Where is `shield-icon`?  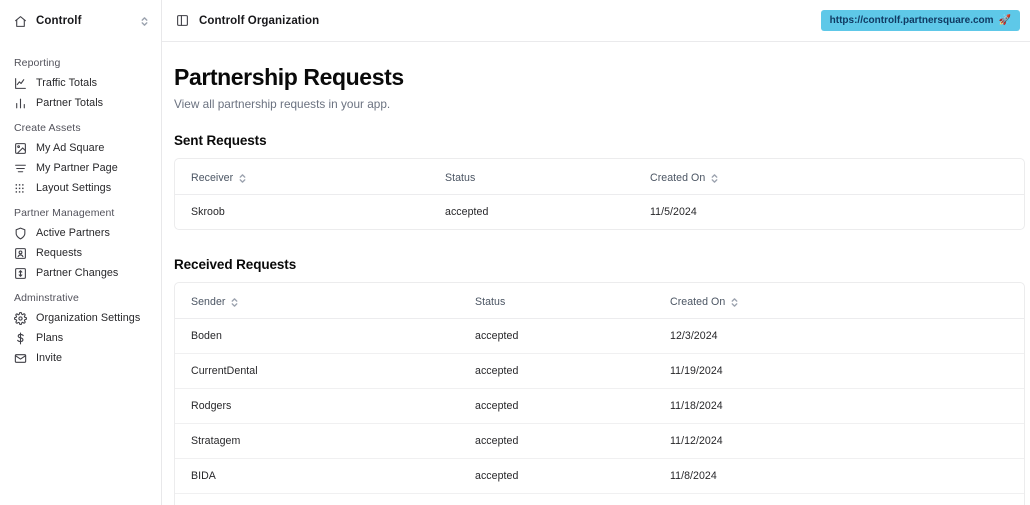 shield-icon is located at coordinates (20, 233).